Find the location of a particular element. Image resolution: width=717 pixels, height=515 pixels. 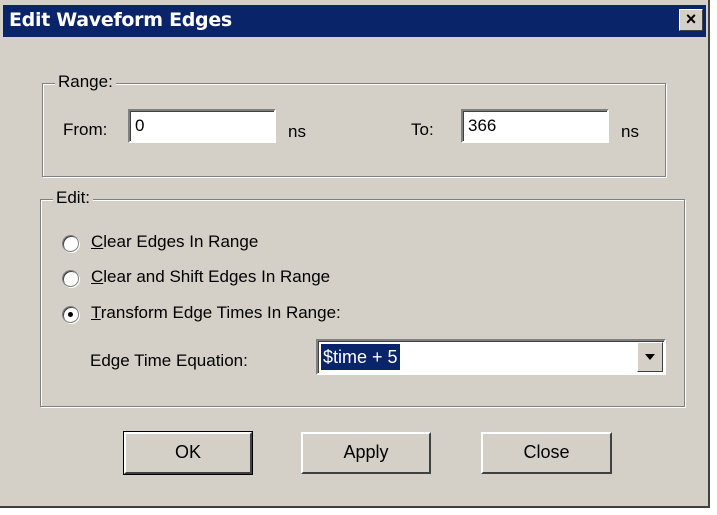

close-icon: × is located at coordinates (691, 20).